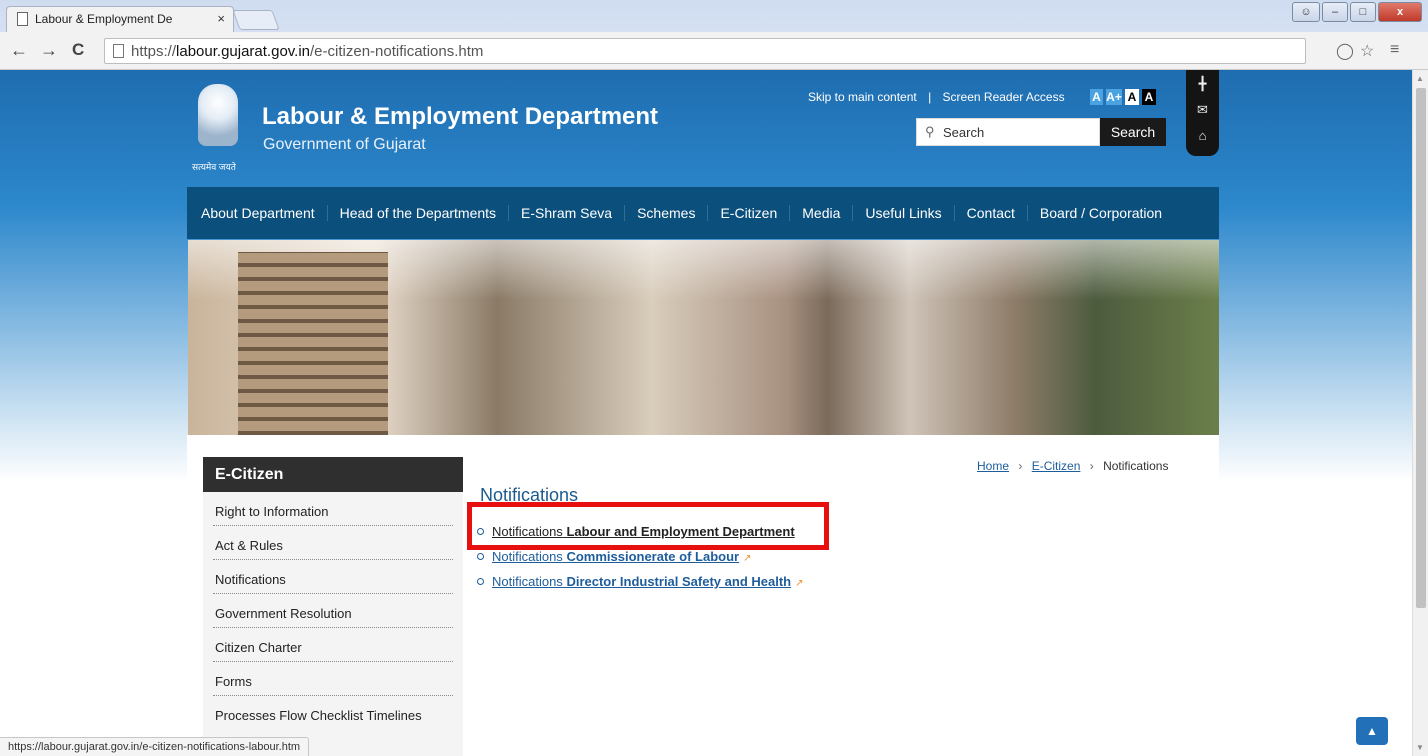 This screenshot has width=1428, height=756. What do you see at coordinates (221, 18) in the screenshot?
I see `tab-close-icon: ×` at bounding box center [221, 18].